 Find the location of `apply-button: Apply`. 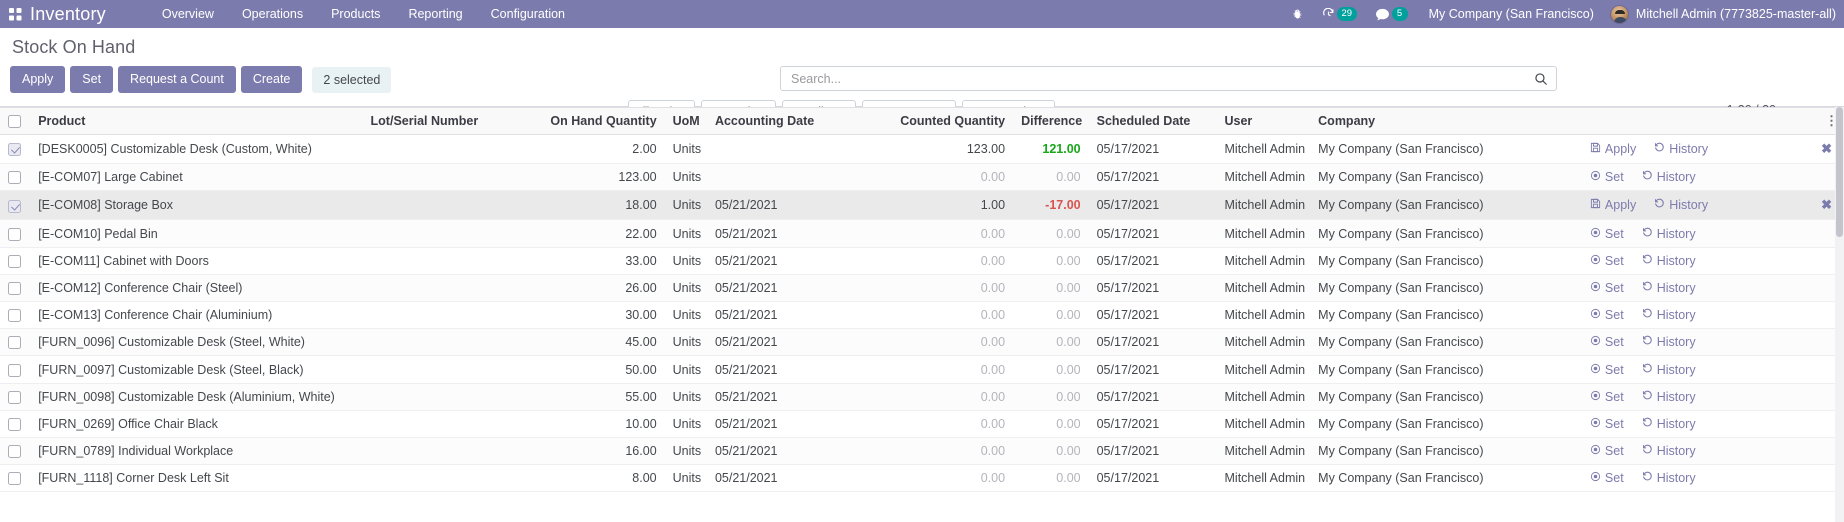

apply-button: Apply is located at coordinates (38, 80).